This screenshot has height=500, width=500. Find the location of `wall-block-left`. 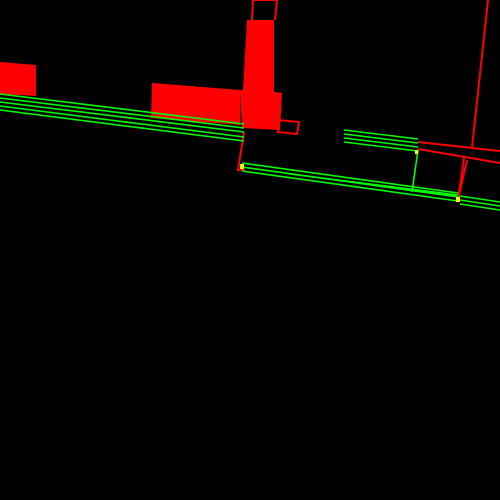

wall-block-left is located at coordinates (18, 79).